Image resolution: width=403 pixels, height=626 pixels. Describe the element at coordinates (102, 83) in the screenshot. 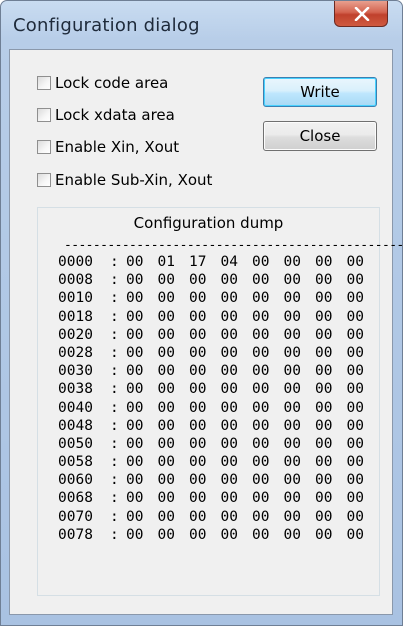

I see `option-lock-code-area: Lock code area` at that location.